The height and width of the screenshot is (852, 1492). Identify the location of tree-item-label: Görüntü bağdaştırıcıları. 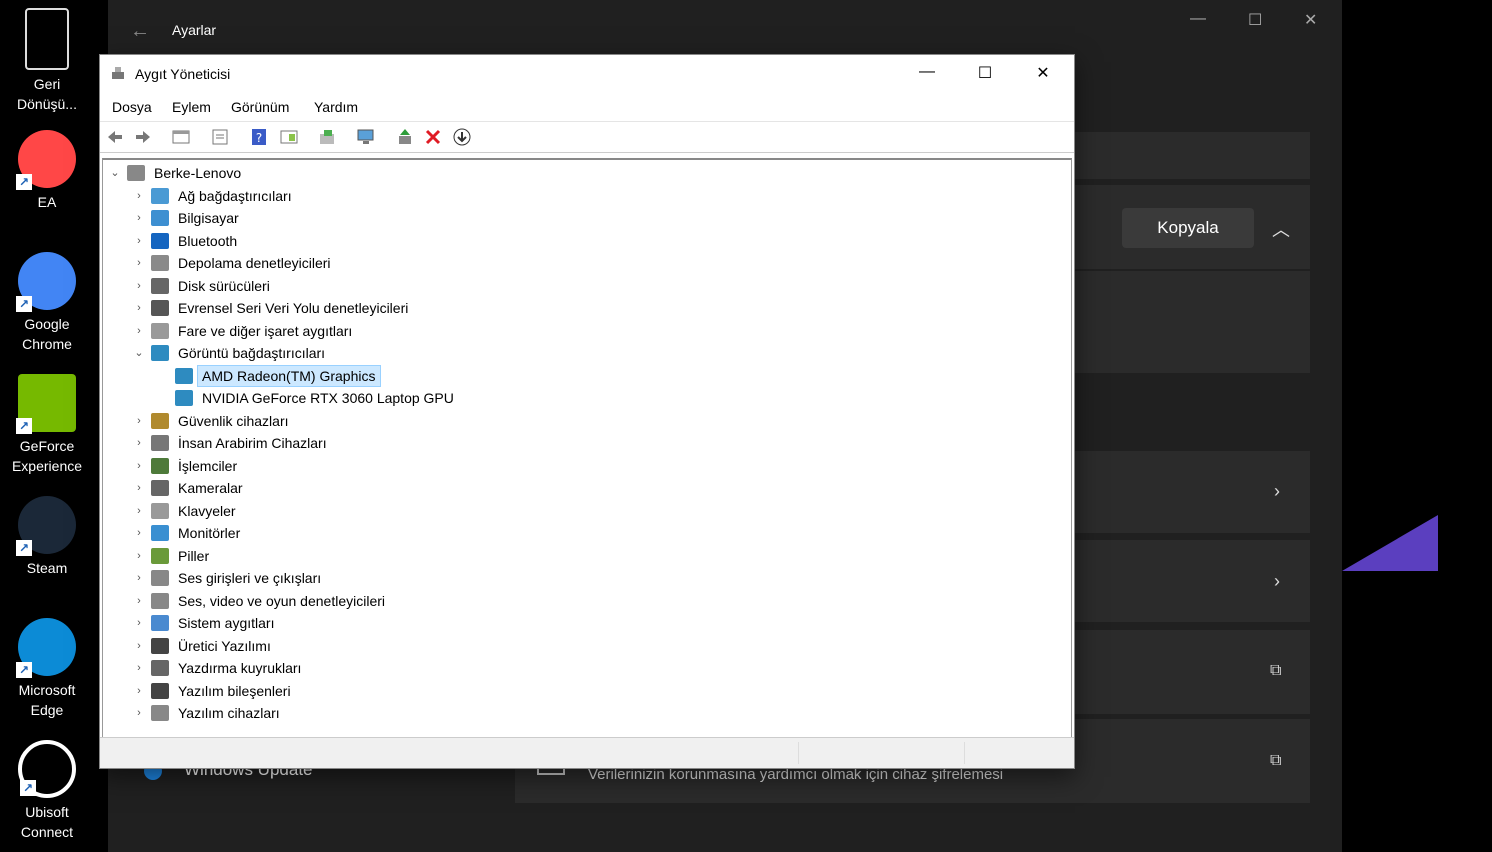
(252, 353).